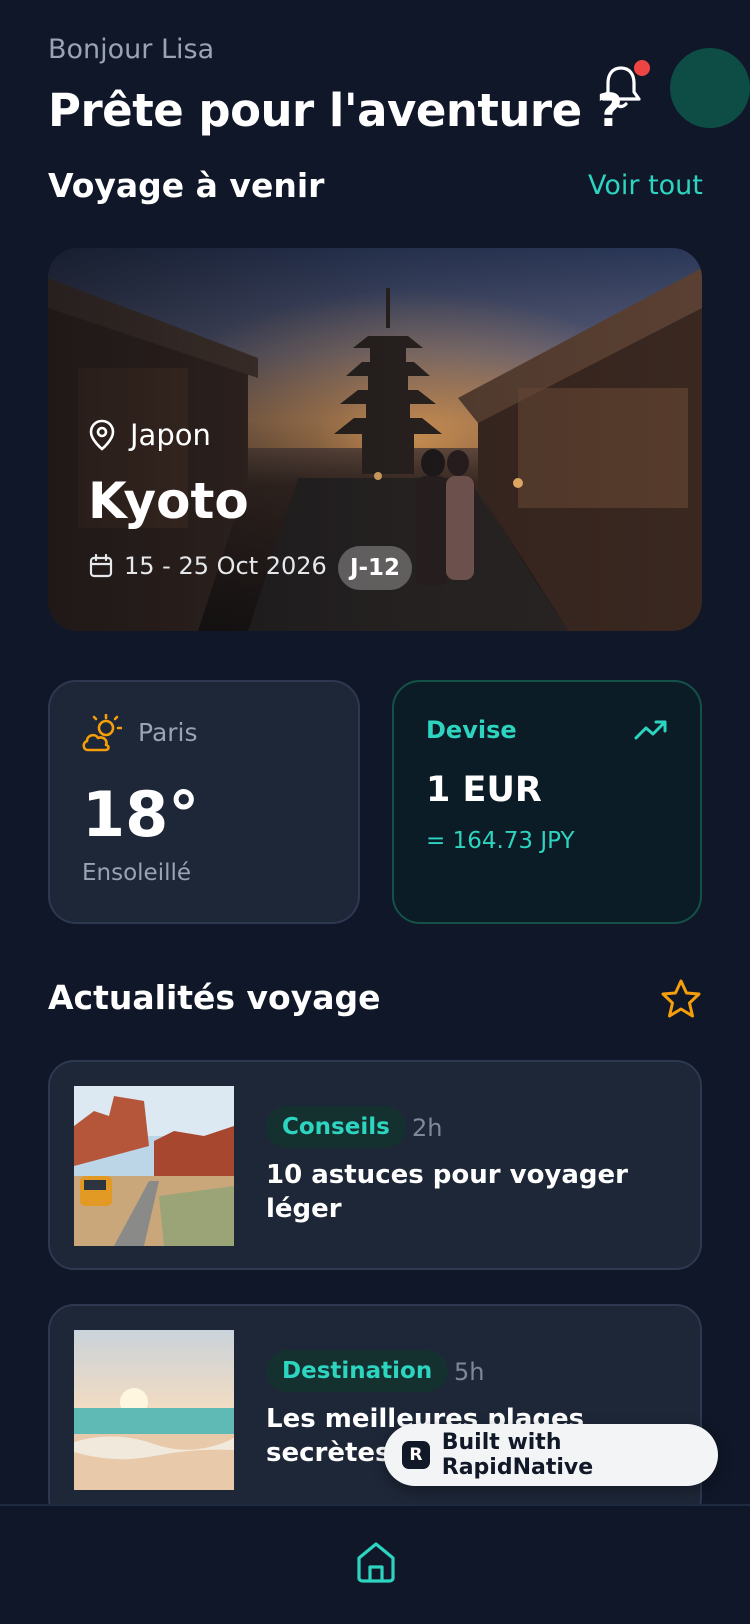  Describe the element at coordinates (681, 1001) in the screenshot. I see `star-icon` at that location.